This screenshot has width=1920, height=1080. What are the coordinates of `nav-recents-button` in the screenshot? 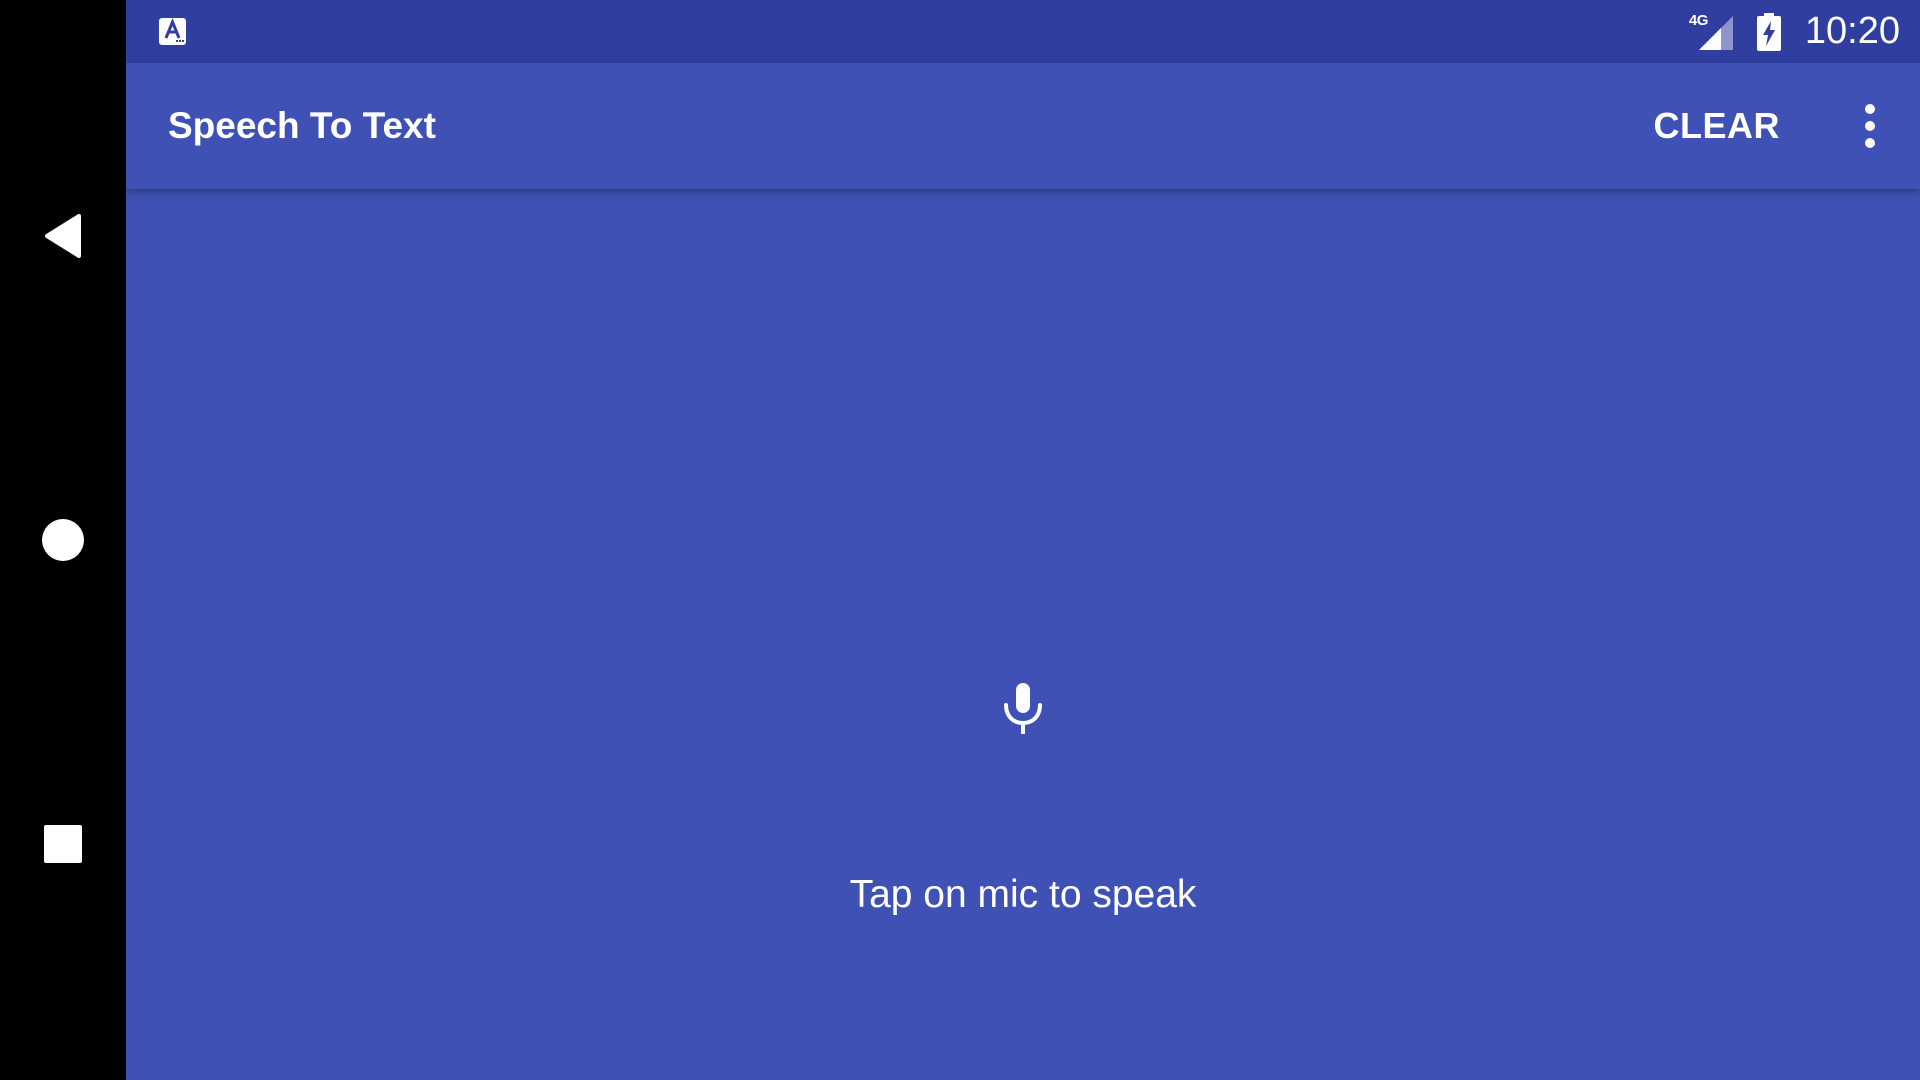 It's located at (63, 844).